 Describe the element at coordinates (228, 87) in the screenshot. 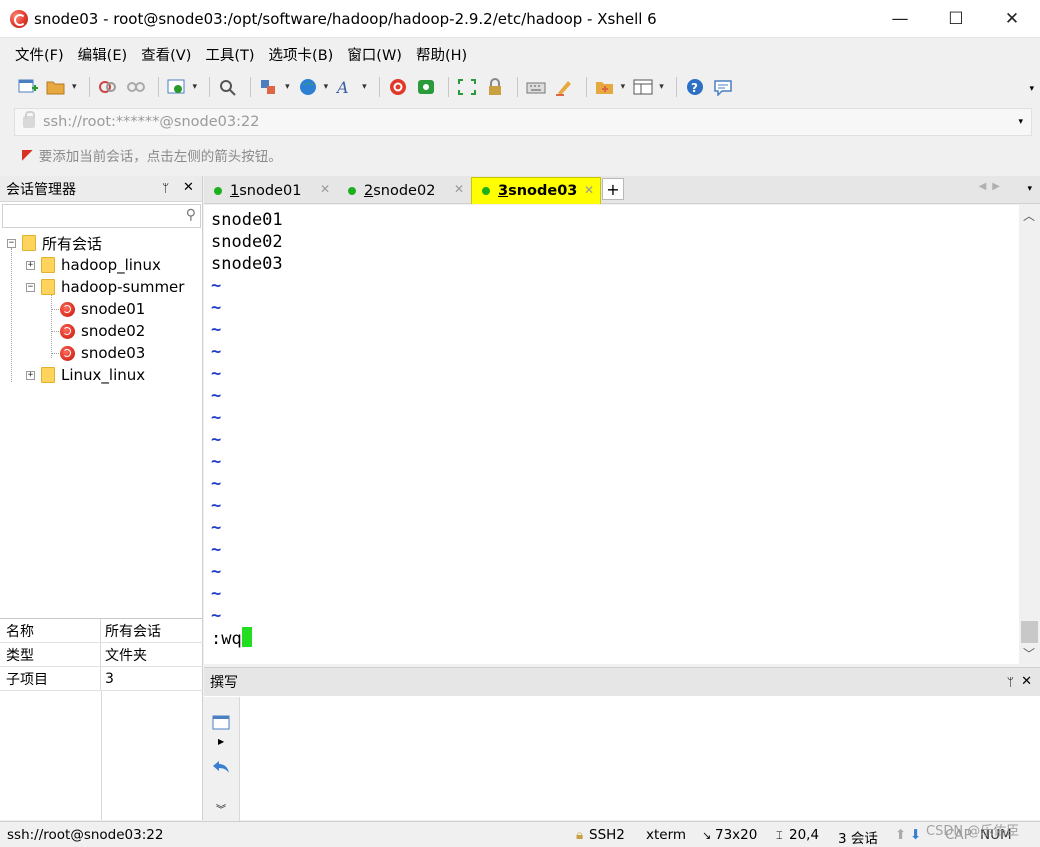

I see `find-icon` at that location.